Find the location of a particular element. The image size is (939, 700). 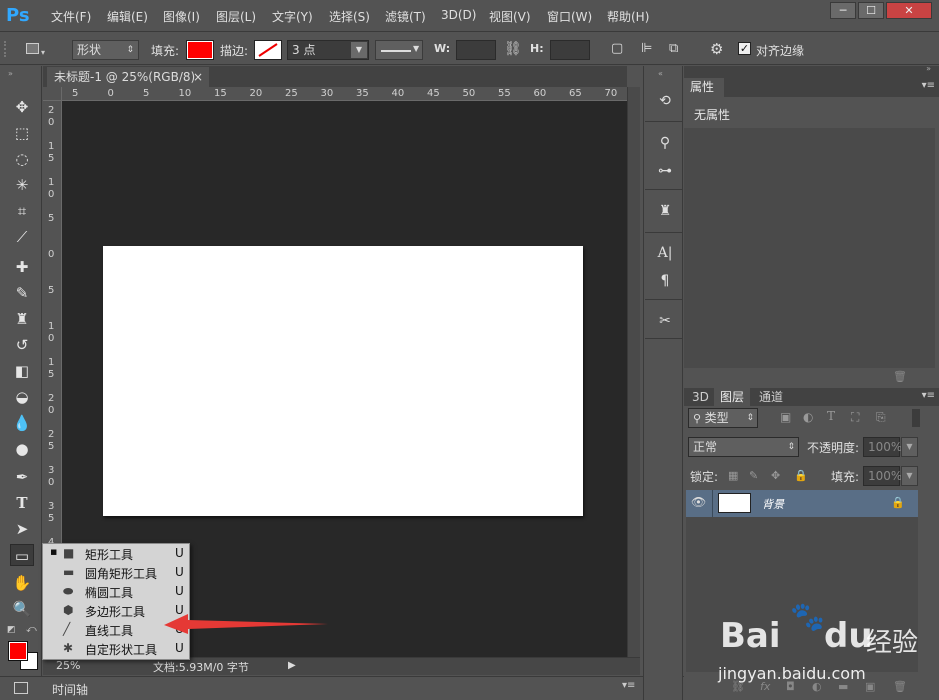

menu-filter: 滤镜(T) is located at coordinates (405, 16).